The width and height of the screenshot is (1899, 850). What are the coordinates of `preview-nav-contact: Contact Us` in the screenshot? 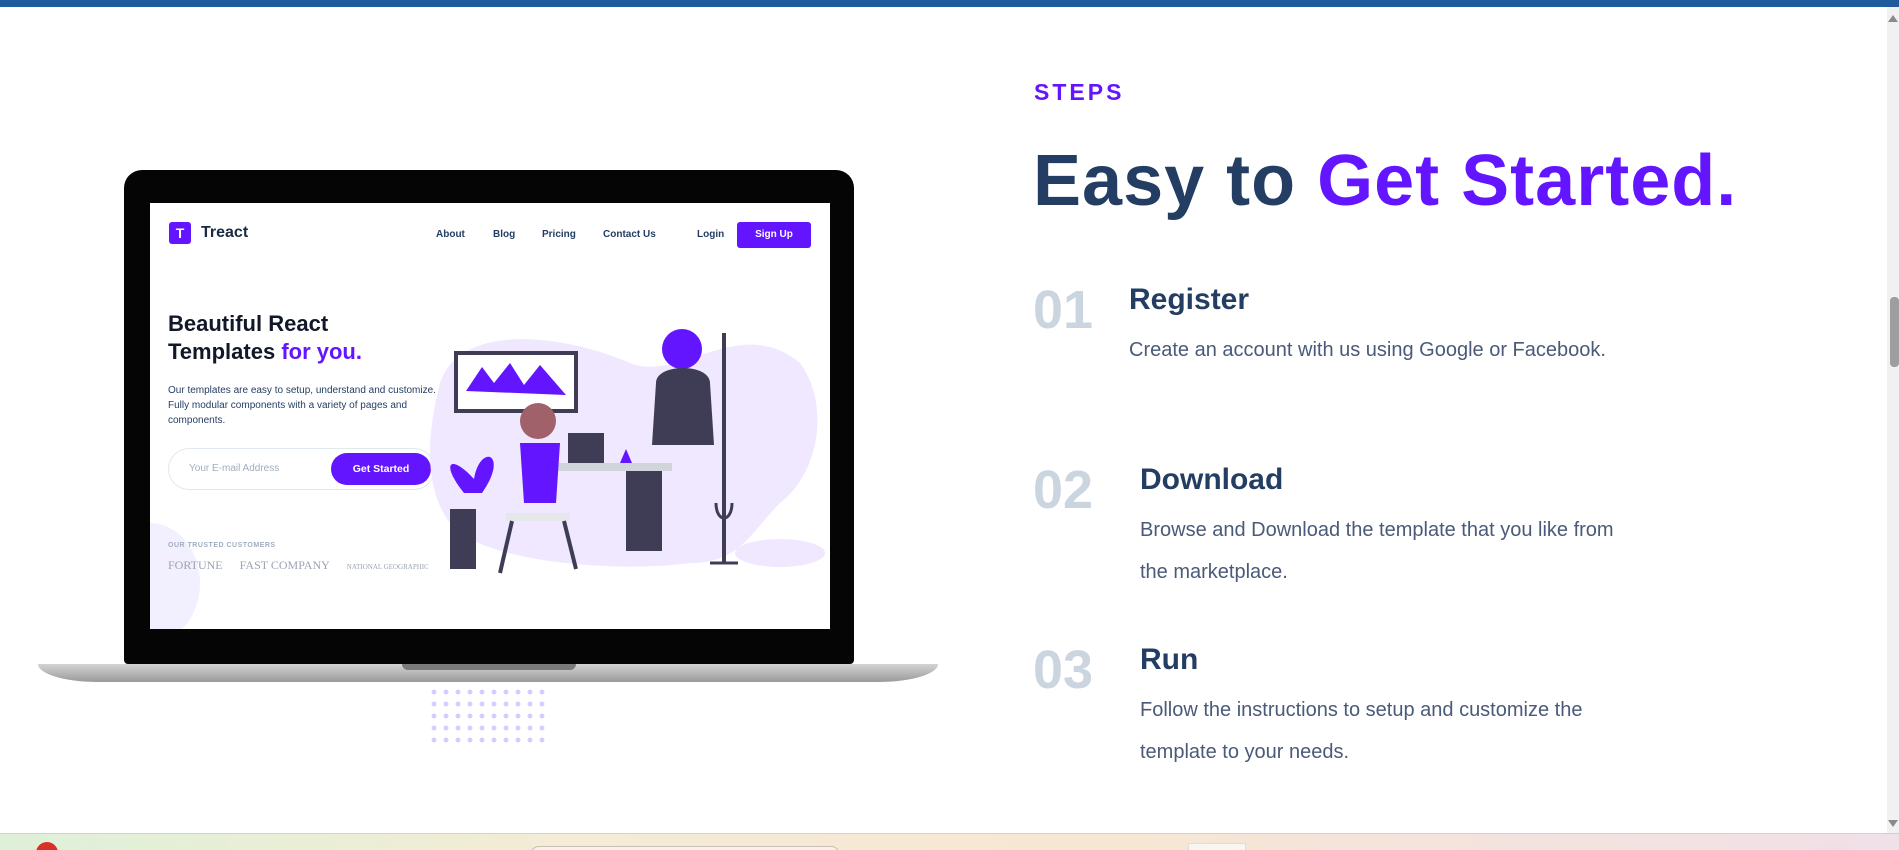 It's located at (629, 234).